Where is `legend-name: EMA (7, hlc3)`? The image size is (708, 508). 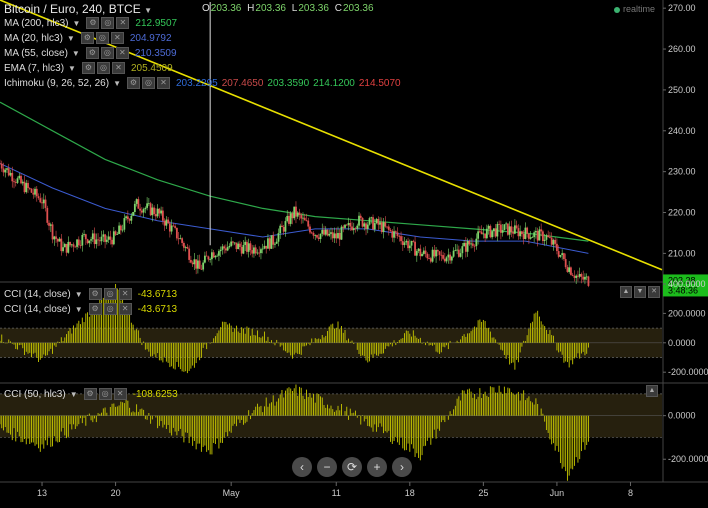 legend-name: EMA (7, hlc3) is located at coordinates (34, 68).